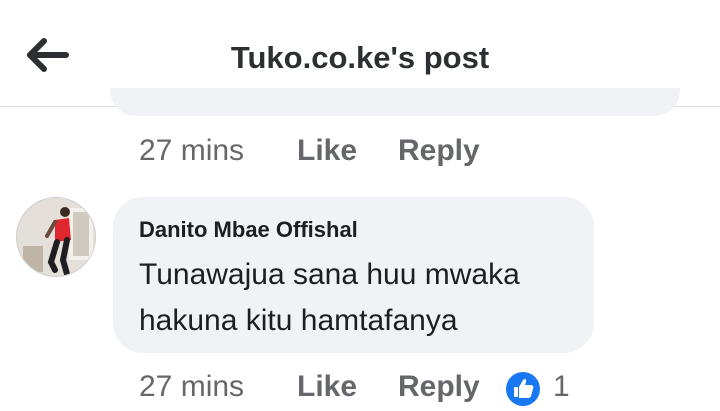 The height and width of the screenshot is (411, 720). I want to click on comment-author: Danito Mbae Offishal, so click(248, 230).